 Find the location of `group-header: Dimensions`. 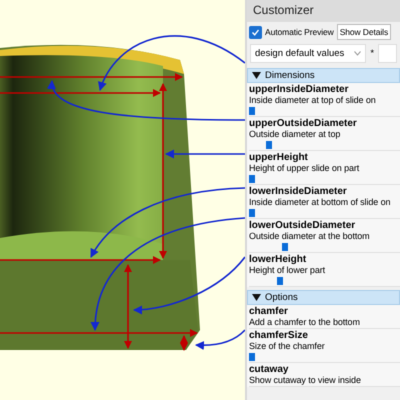

group-header: Dimensions is located at coordinates (323, 75).